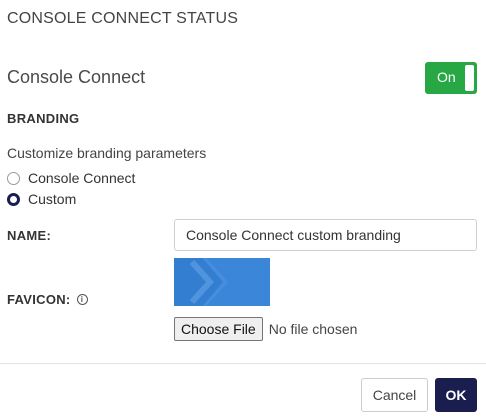 This screenshot has width=486, height=419. I want to click on radio-label-custom: Custom, so click(52, 199).